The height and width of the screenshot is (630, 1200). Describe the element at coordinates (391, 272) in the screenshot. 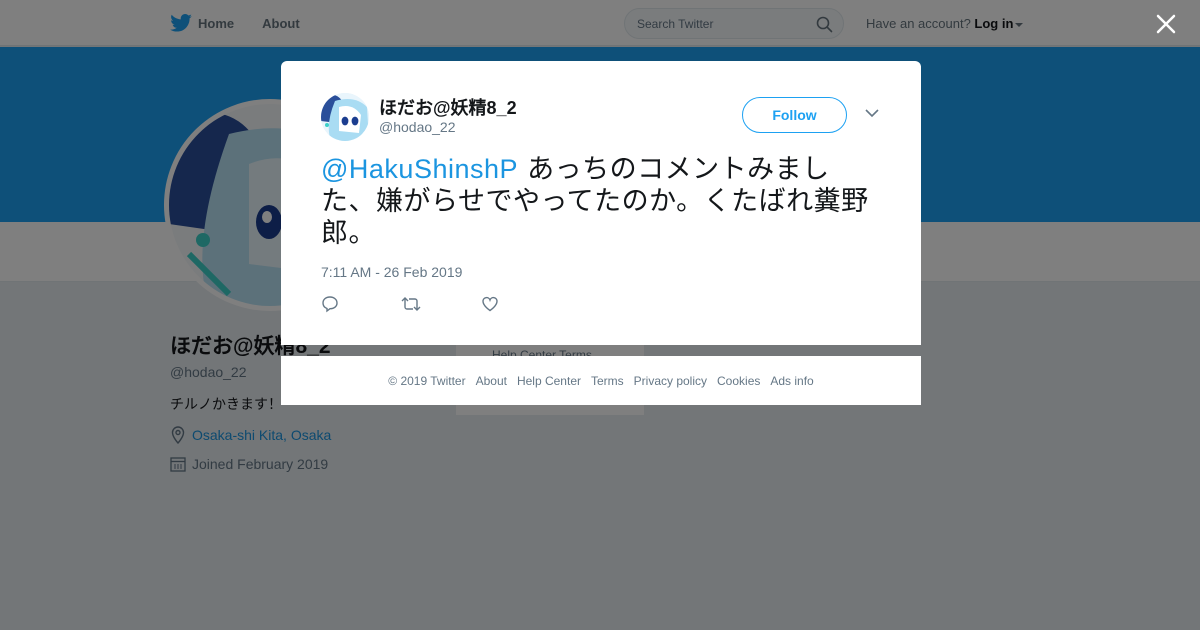

I see `tweet-timestamp: 7:11 AM - 26 Feb 2019` at that location.